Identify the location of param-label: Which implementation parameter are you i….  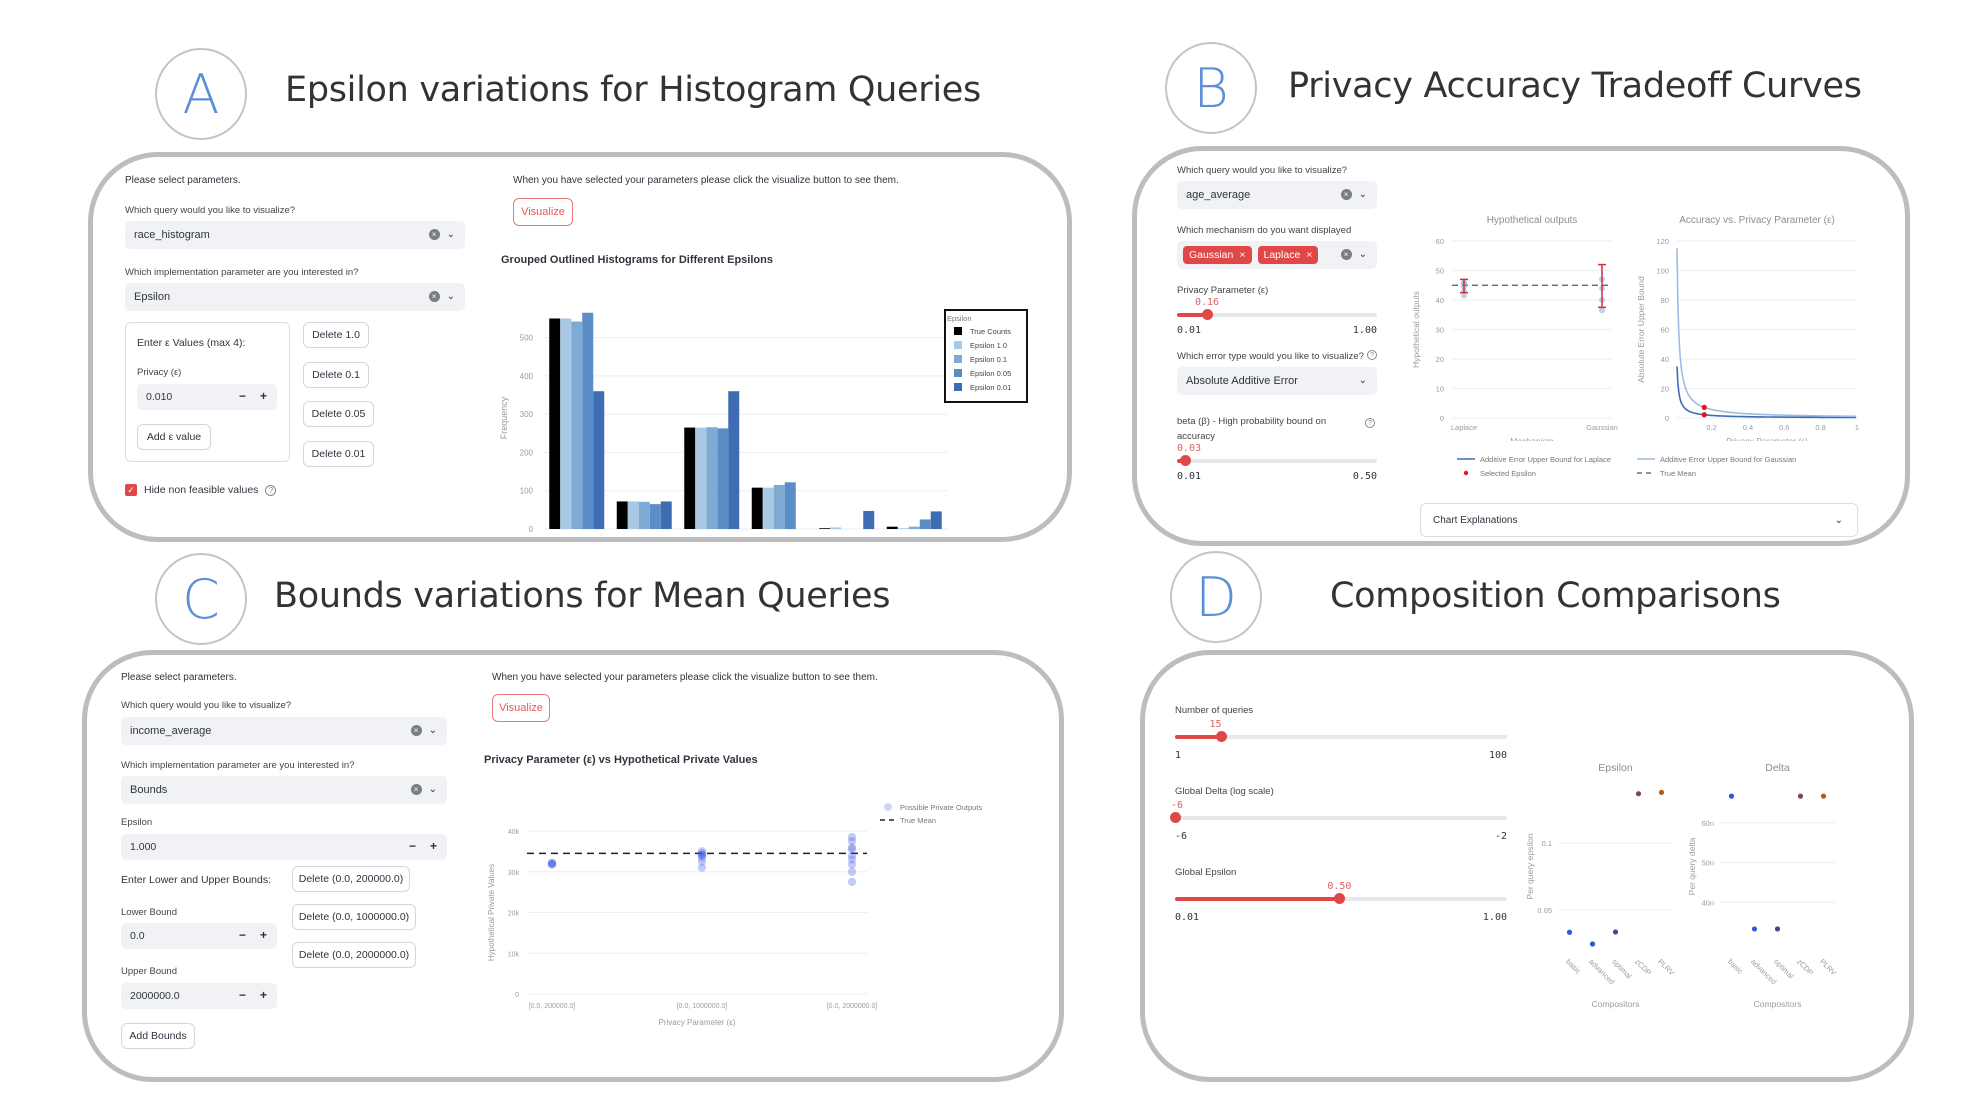
(242, 272).